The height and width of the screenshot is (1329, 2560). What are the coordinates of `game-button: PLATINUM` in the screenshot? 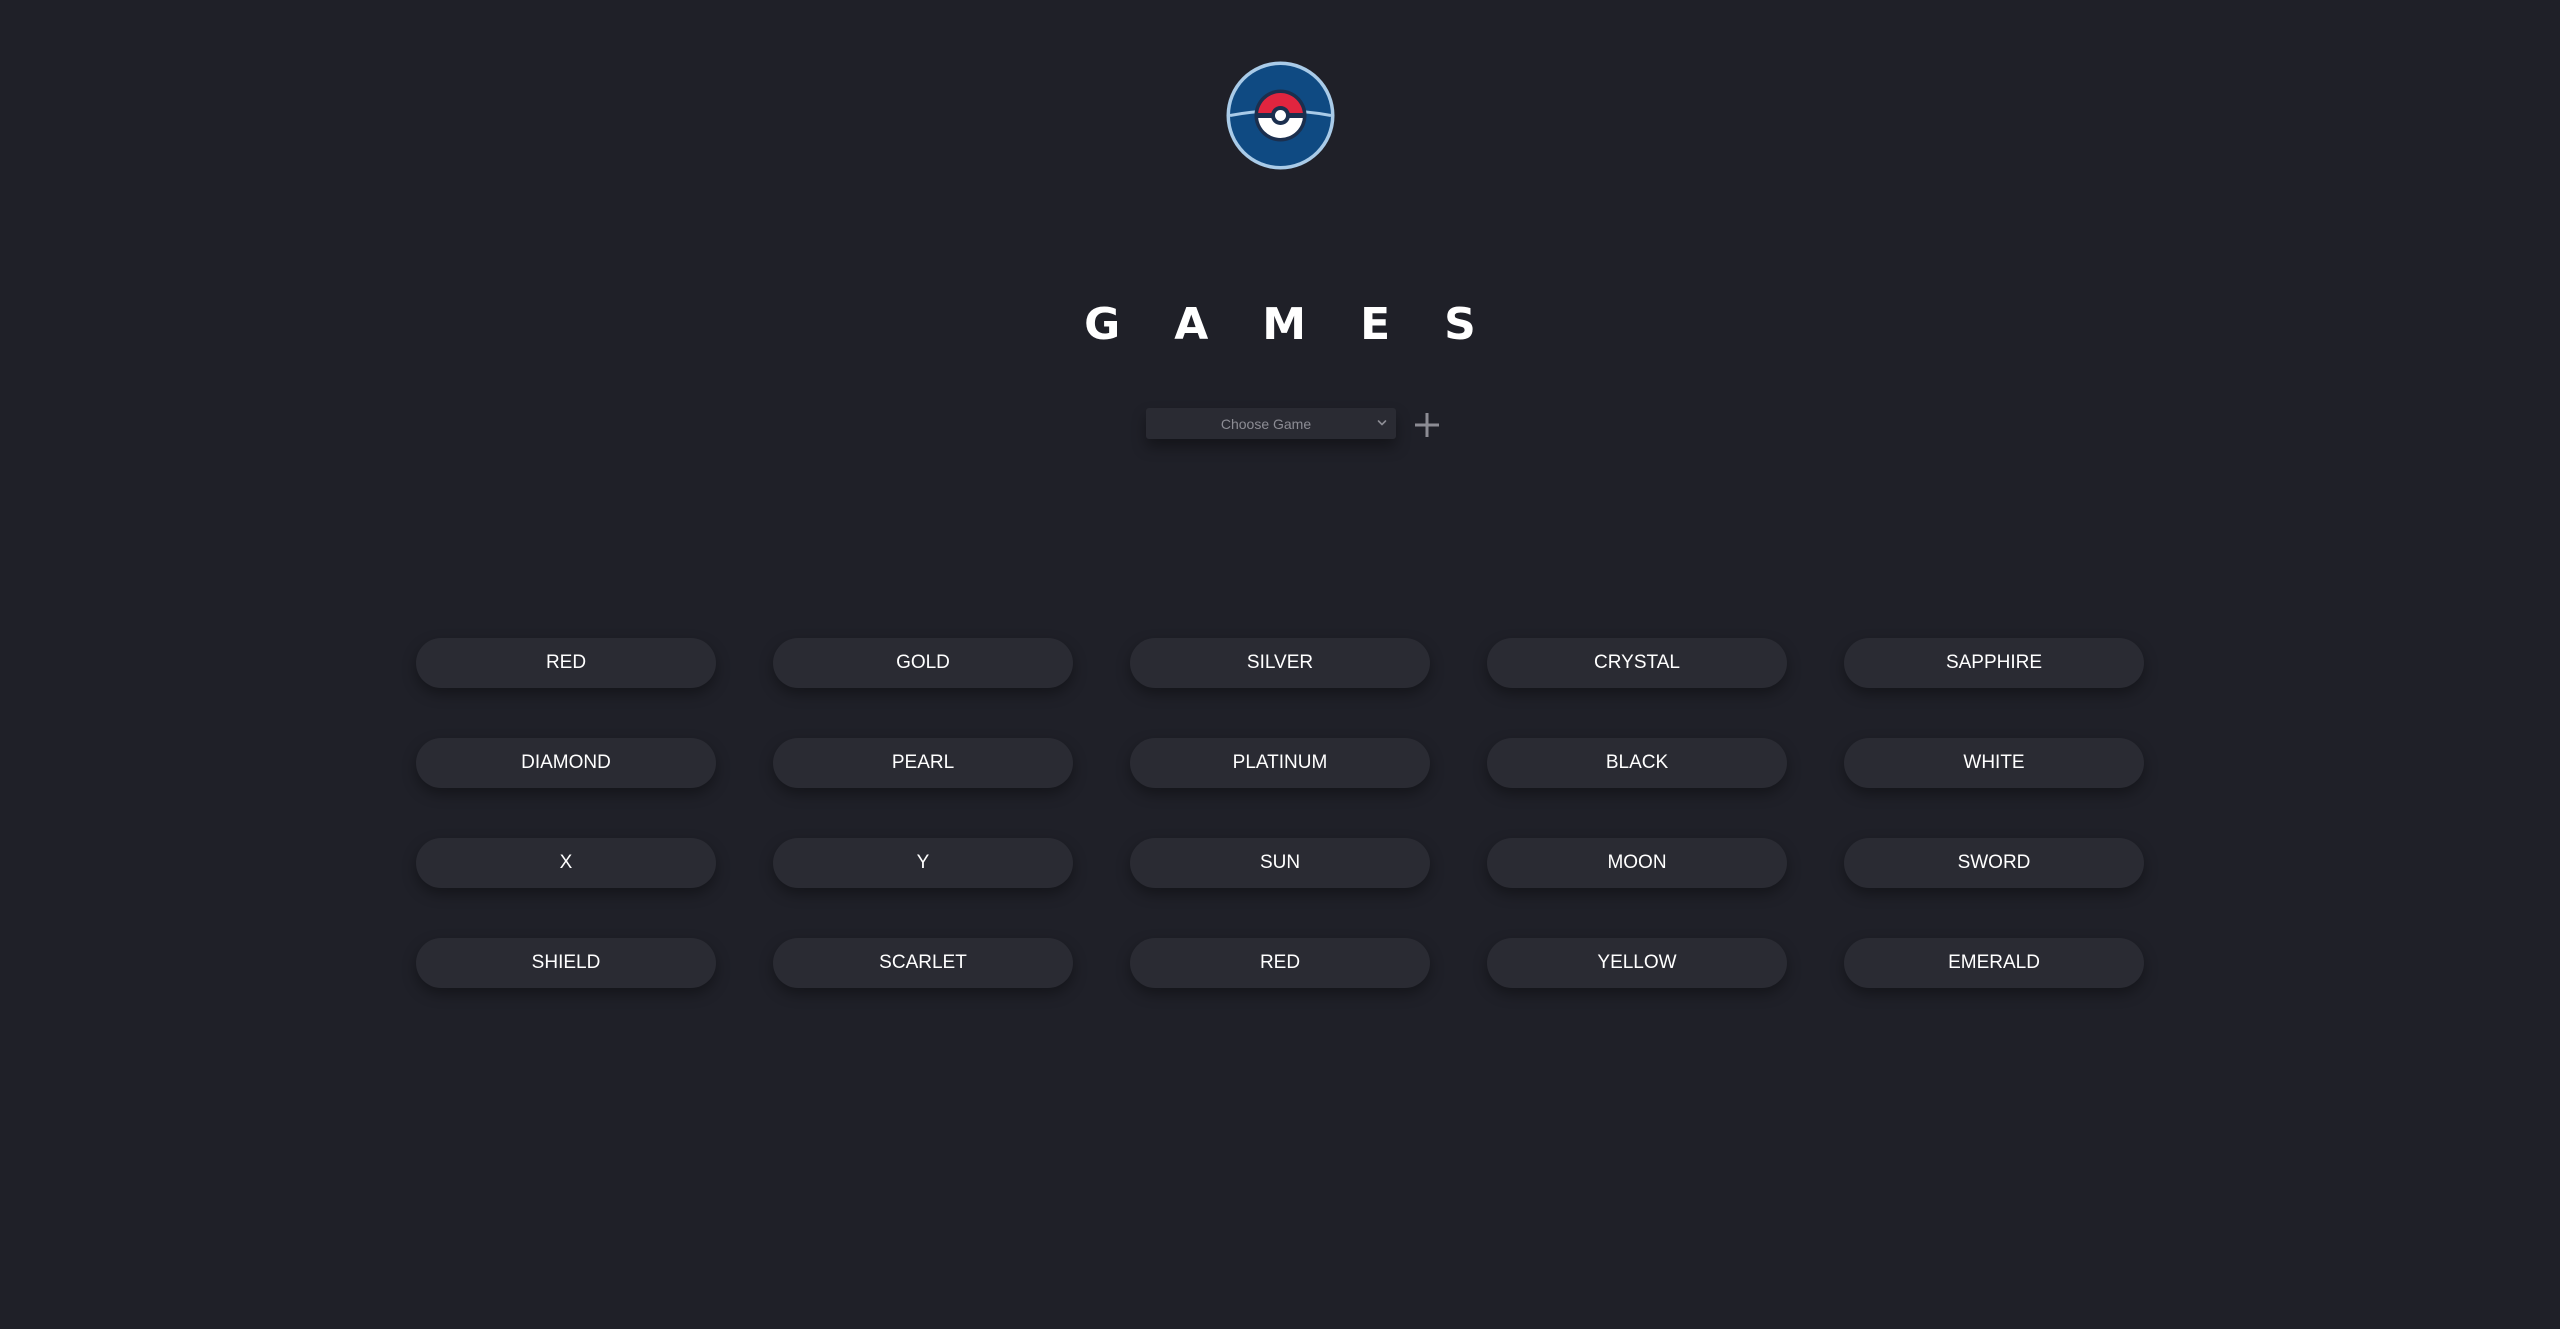 It's located at (1280, 763).